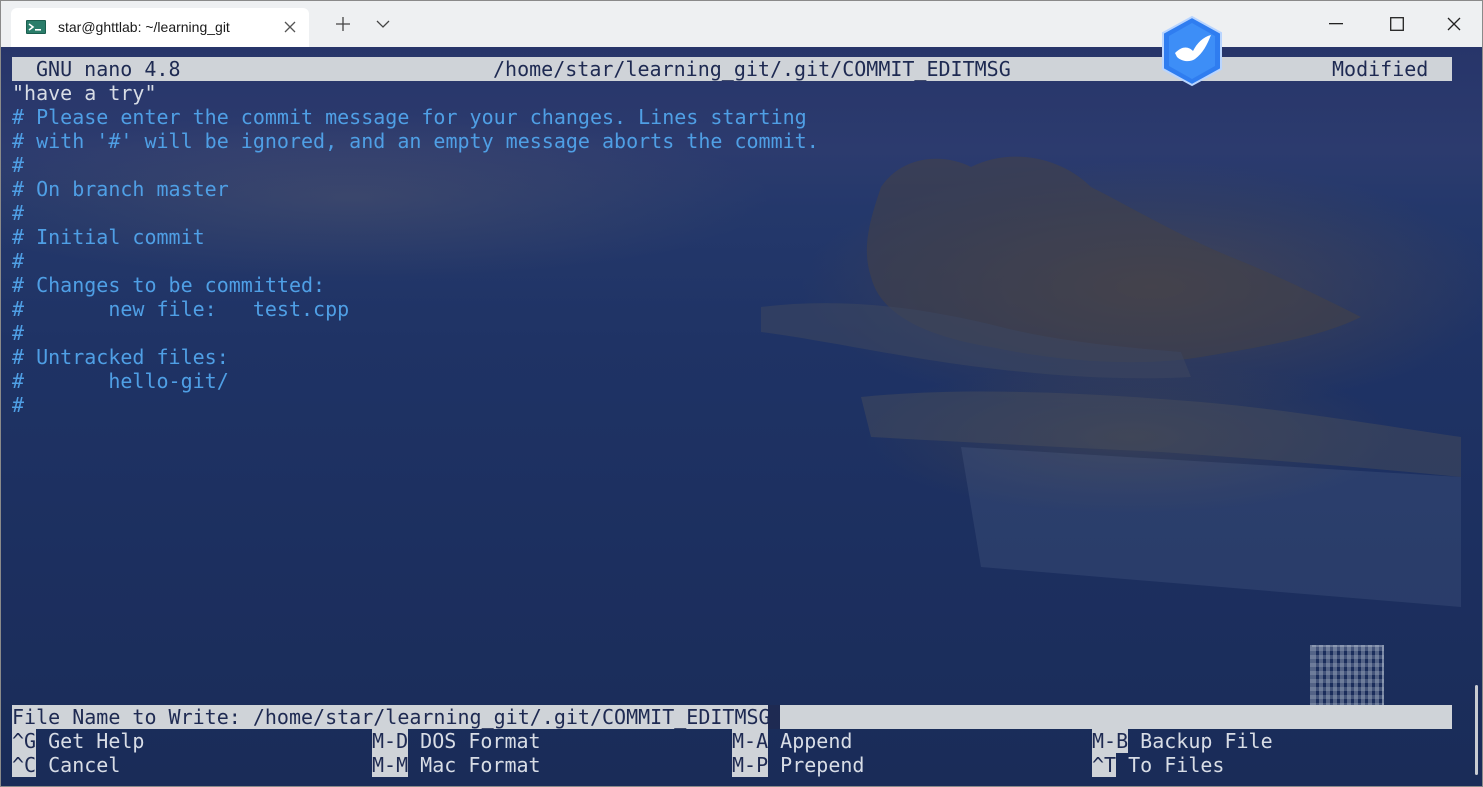 The height and width of the screenshot is (787, 1483). I want to click on comment-line: # Initial commit, so click(108, 237).